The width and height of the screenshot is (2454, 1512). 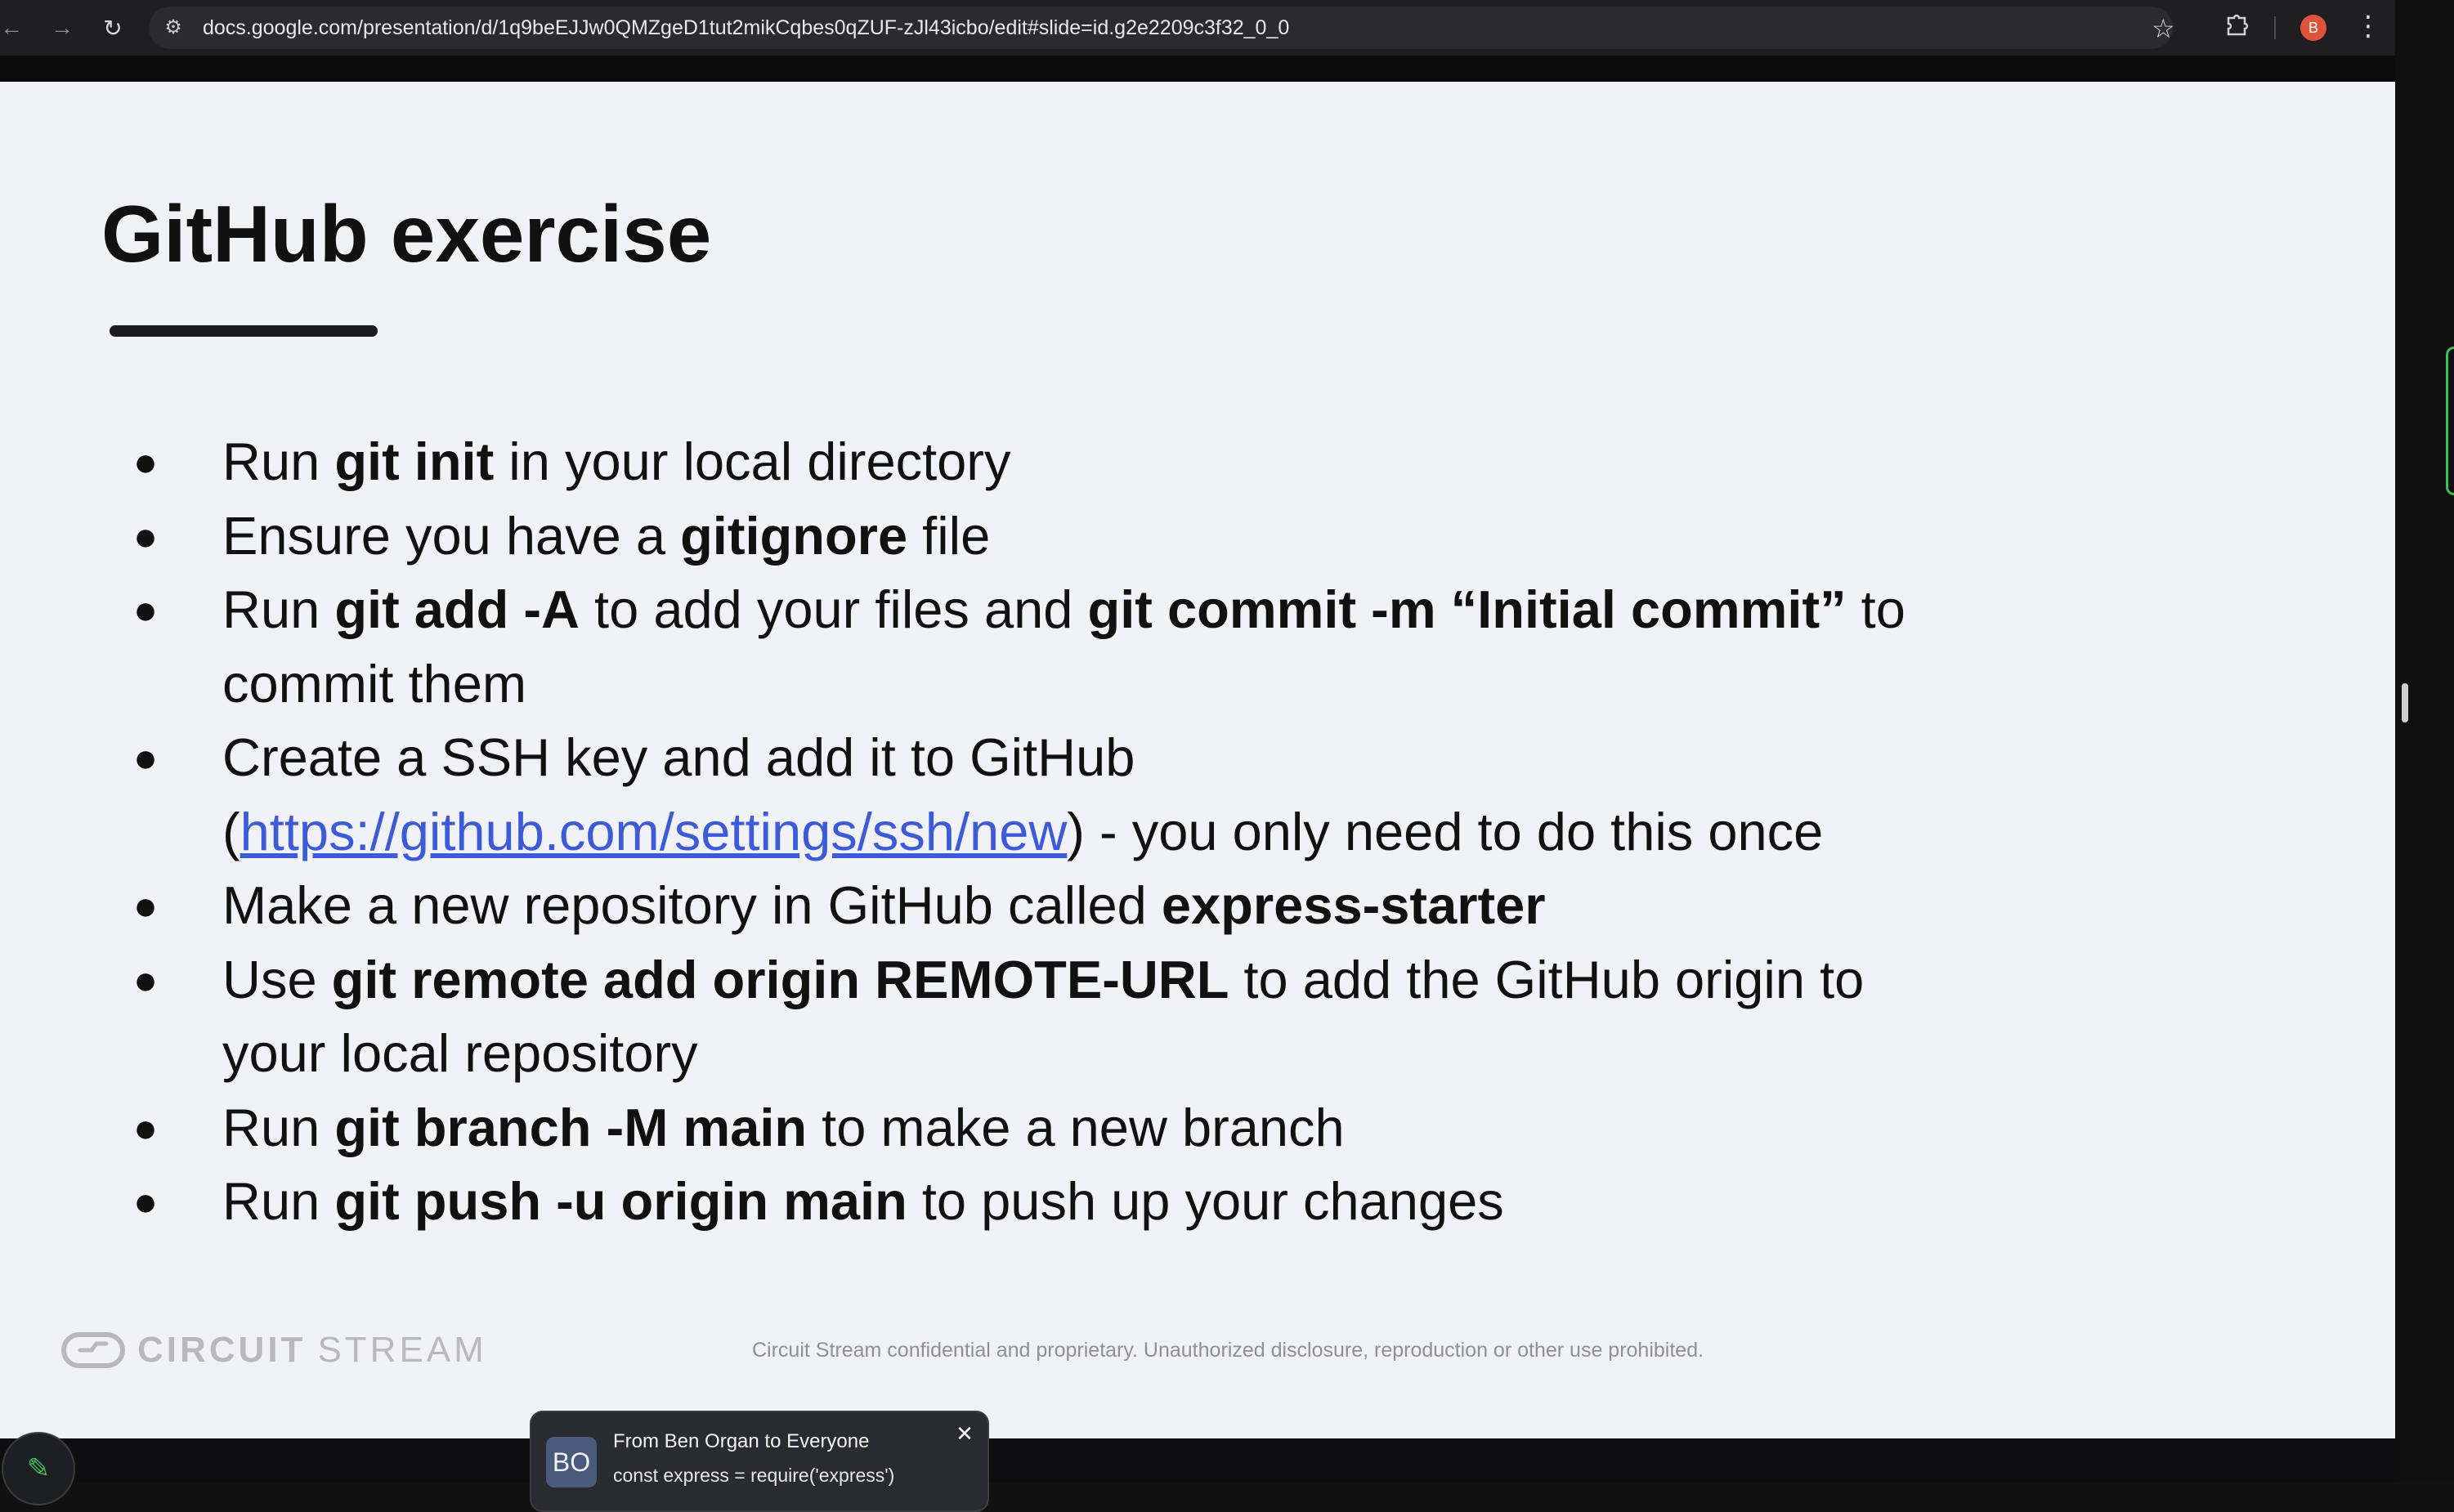 I want to click on toolbar-shadow-strip, so click(x=1197, y=69).